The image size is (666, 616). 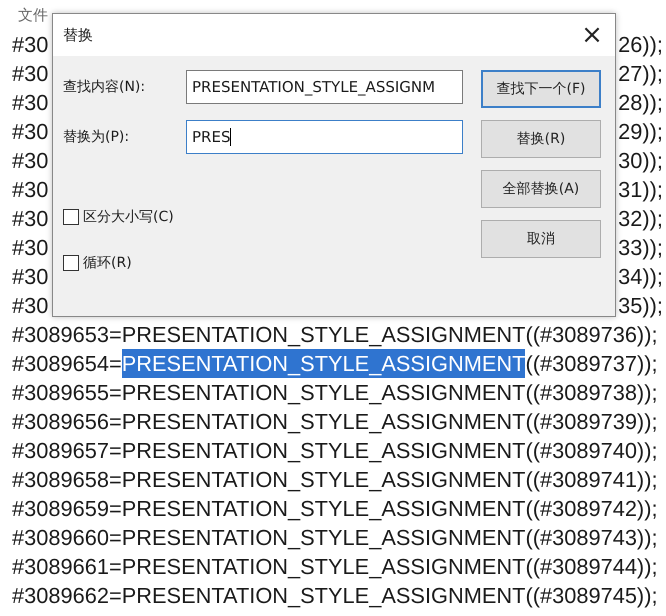 What do you see at coordinates (592, 35) in the screenshot?
I see `close-button: ×` at bounding box center [592, 35].